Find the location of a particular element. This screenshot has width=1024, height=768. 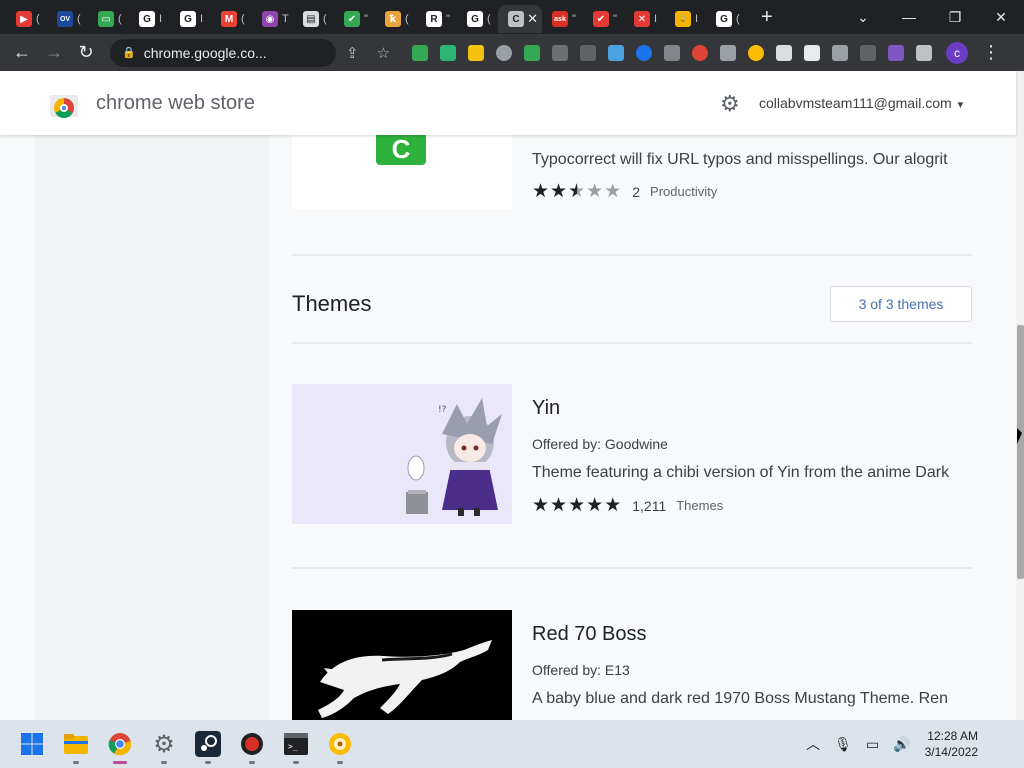

category-label: Themes is located at coordinates (699, 505).